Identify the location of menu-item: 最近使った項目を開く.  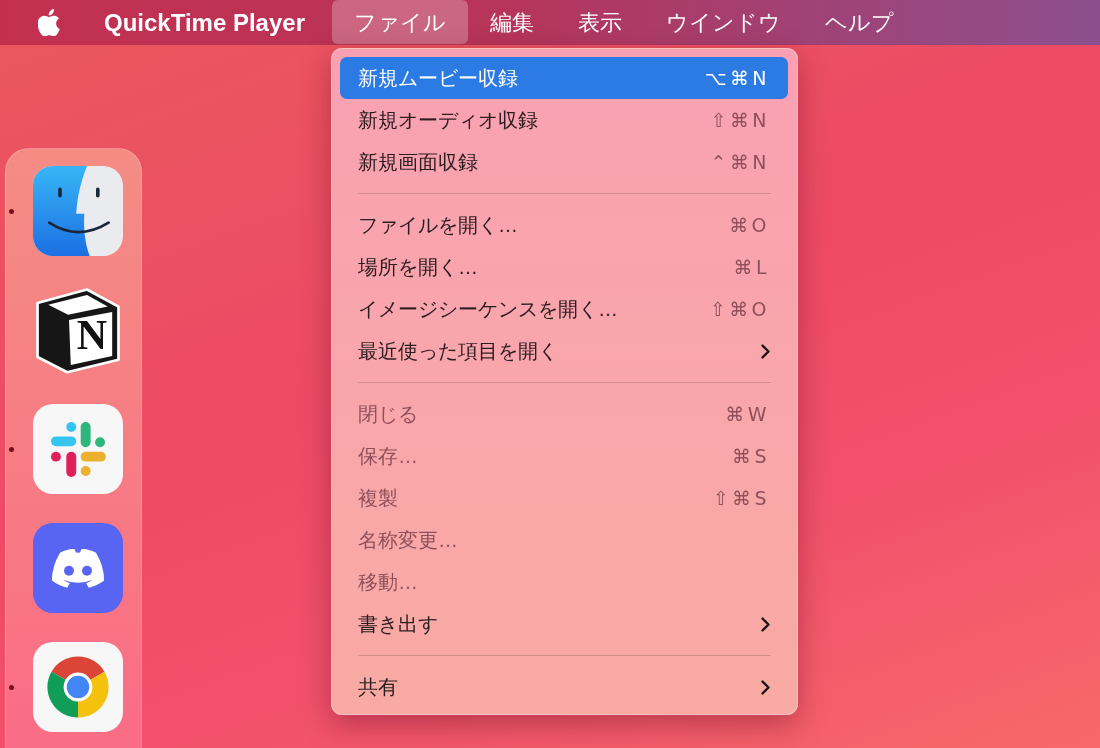
(564, 351).